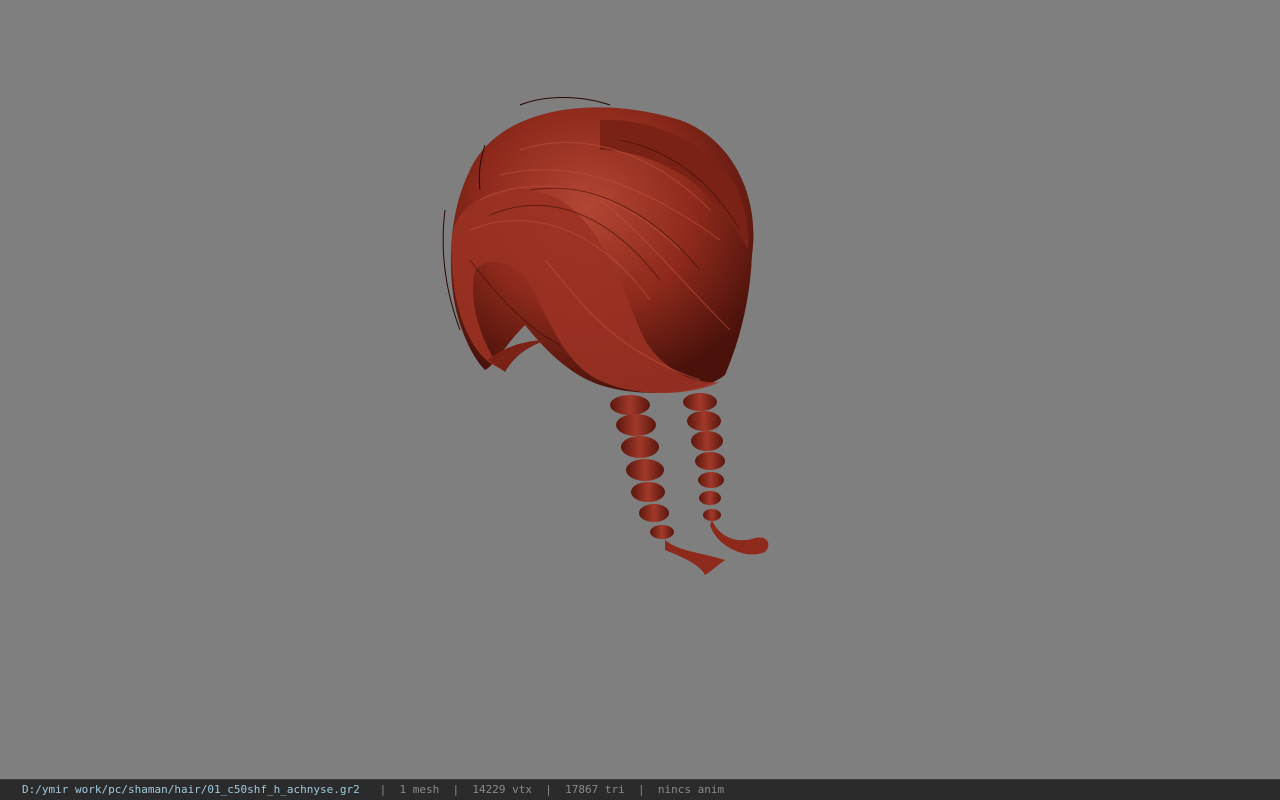 This screenshot has height=800, width=1280. Describe the element at coordinates (595, 789) in the screenshot. I see `triangle-count: 17867 tri` at that location.